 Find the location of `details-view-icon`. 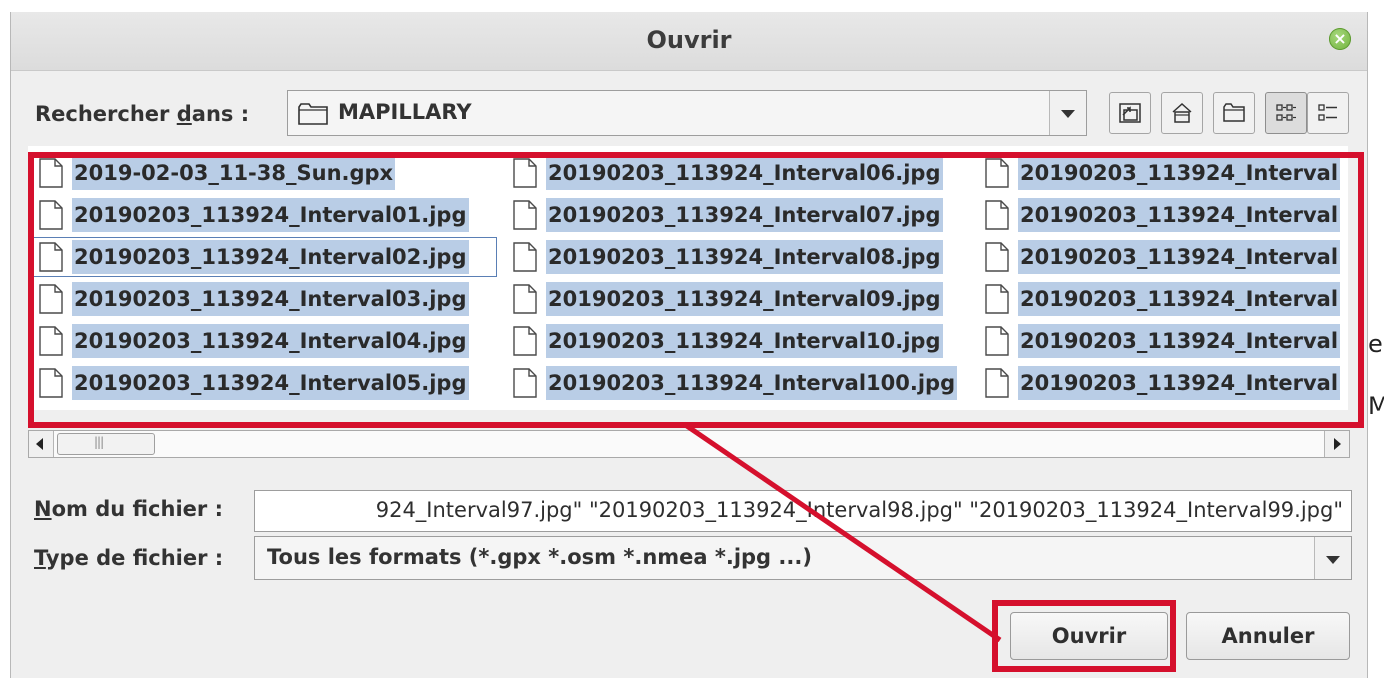

details-view-icon is located at coordinates (1327, 112).